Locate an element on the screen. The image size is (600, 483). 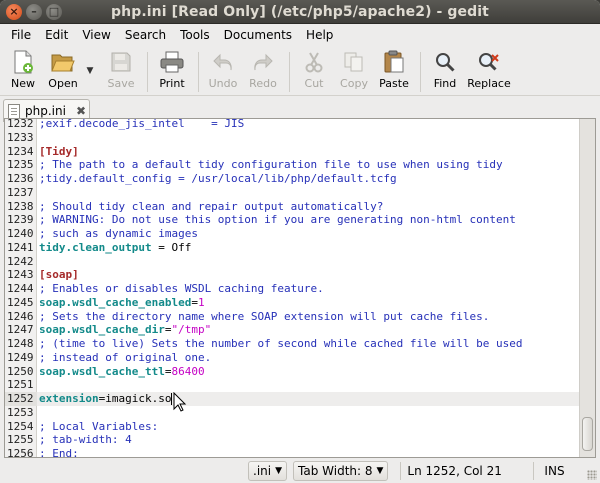
code-token: 86400 is located at coordinates (188, 371).